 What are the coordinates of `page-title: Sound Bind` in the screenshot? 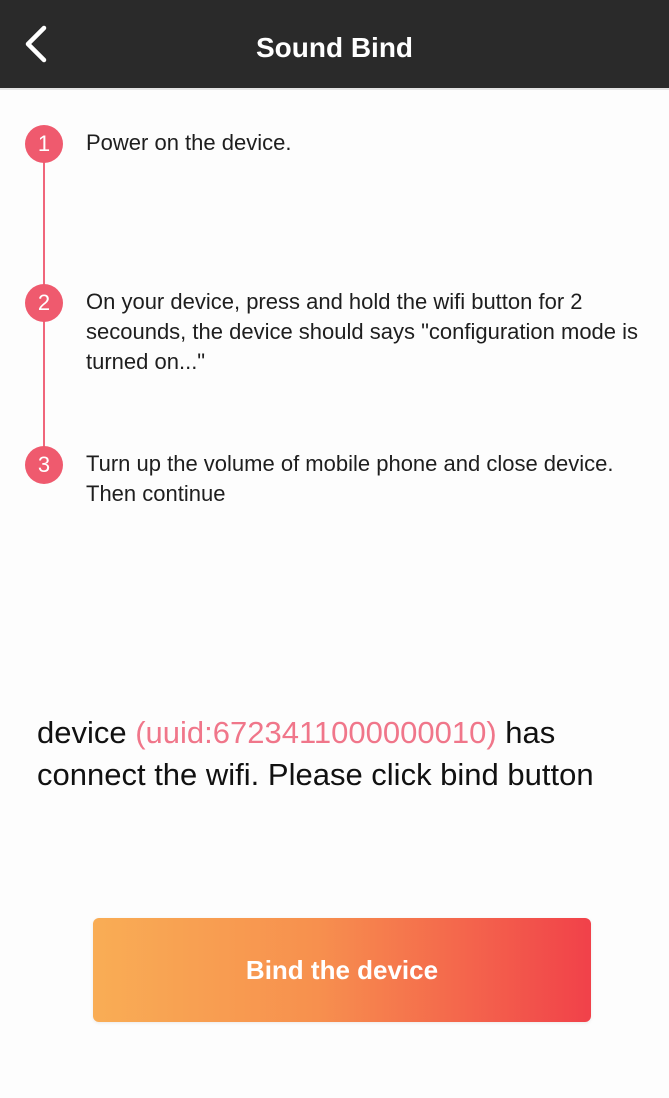 It's located at (334, 47).